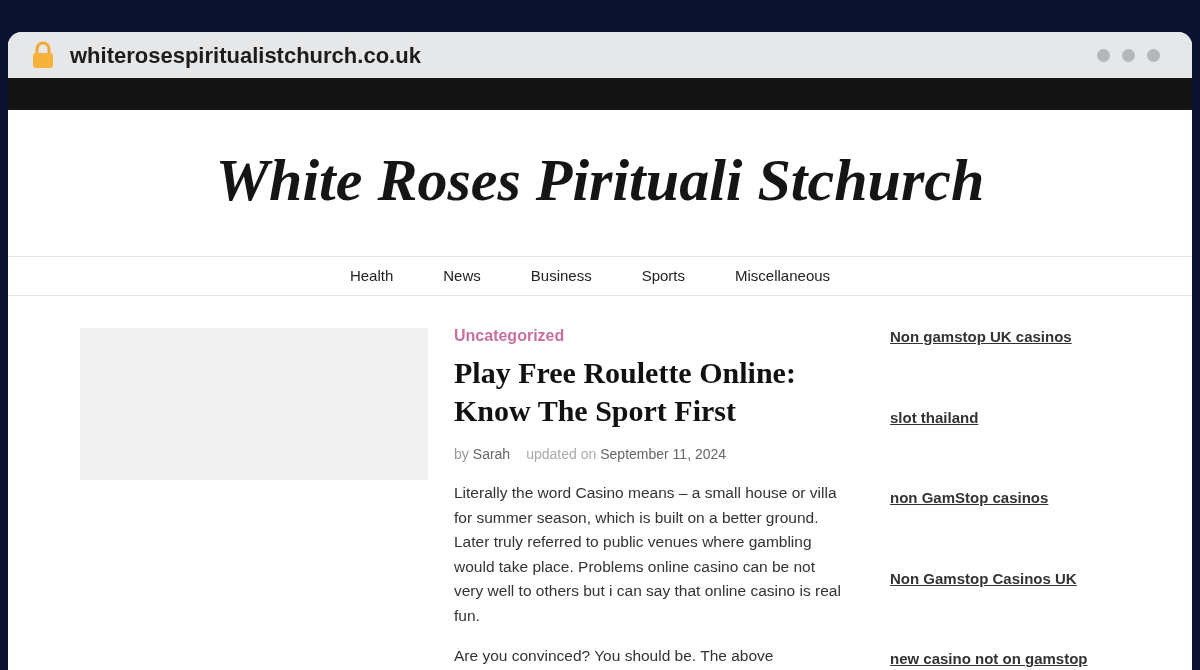 The width and height of the screenshot is (1200, 670). What do you see at coordinates (371, 276) in the screenshot?
I see `nav-link: Health` at bounding box center [371, 276].